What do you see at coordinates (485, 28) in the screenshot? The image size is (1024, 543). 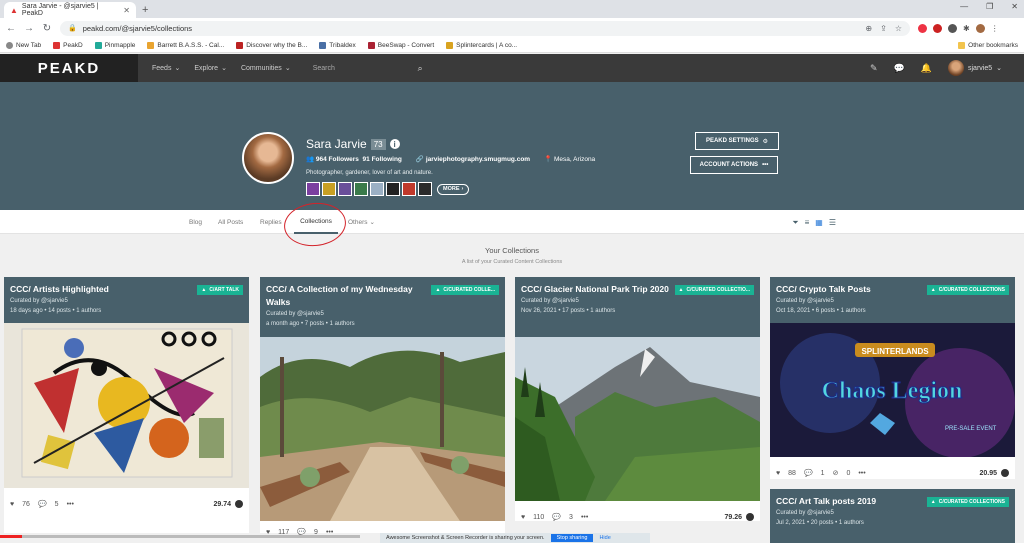 I see `url-field: 🔒 peakd.com/@sjarvie5/collections ⊕ ⇪ ☆` at bounding box center [485, 28].